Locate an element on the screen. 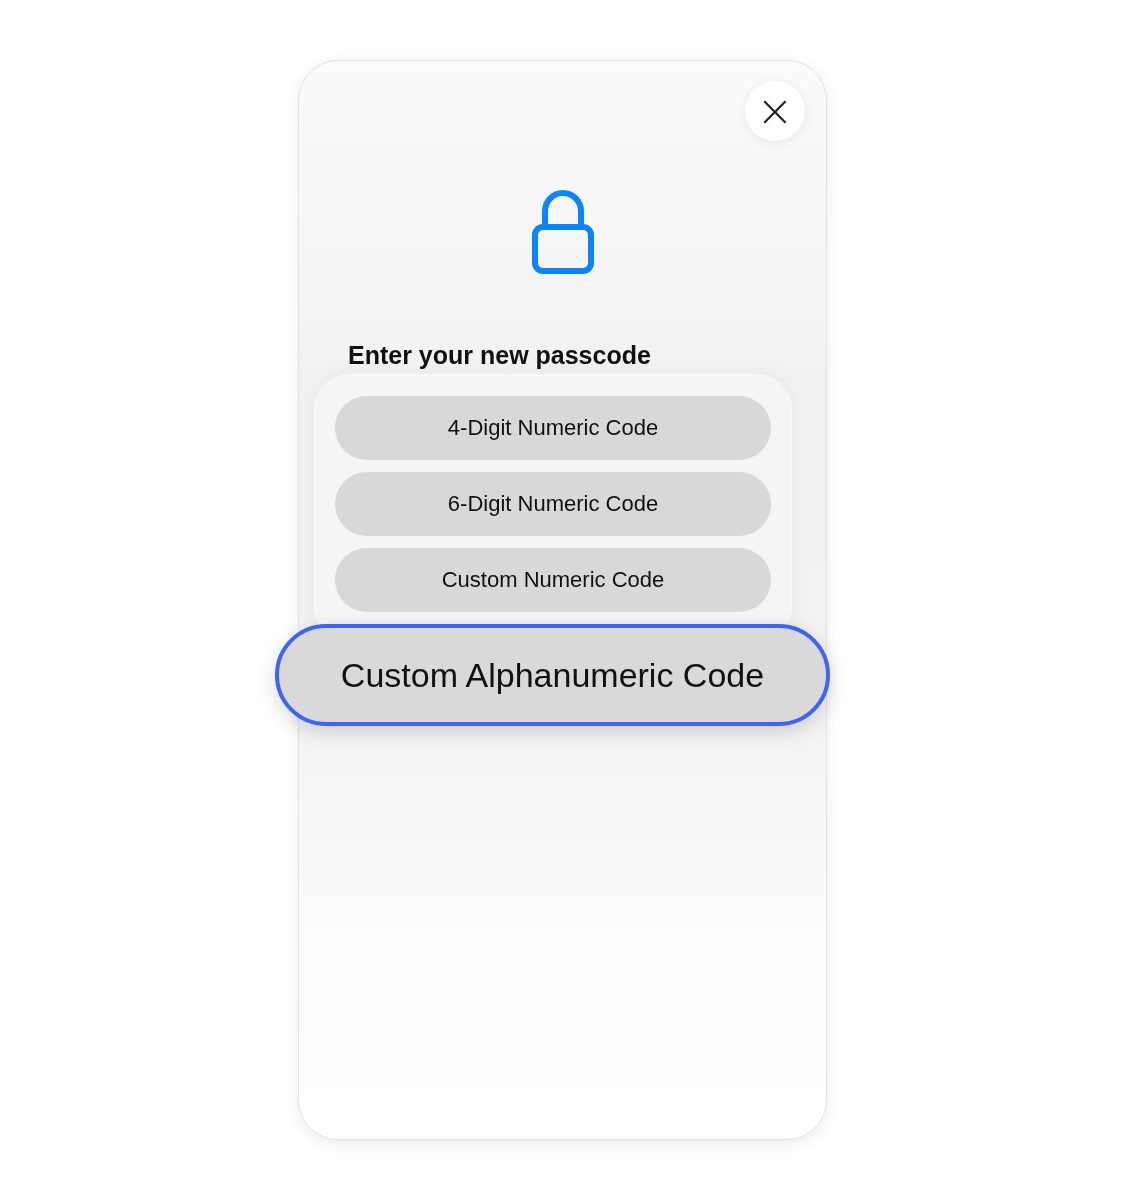  menu-option: 6-Digit Numeric Code is located at coordinates (553, 504).